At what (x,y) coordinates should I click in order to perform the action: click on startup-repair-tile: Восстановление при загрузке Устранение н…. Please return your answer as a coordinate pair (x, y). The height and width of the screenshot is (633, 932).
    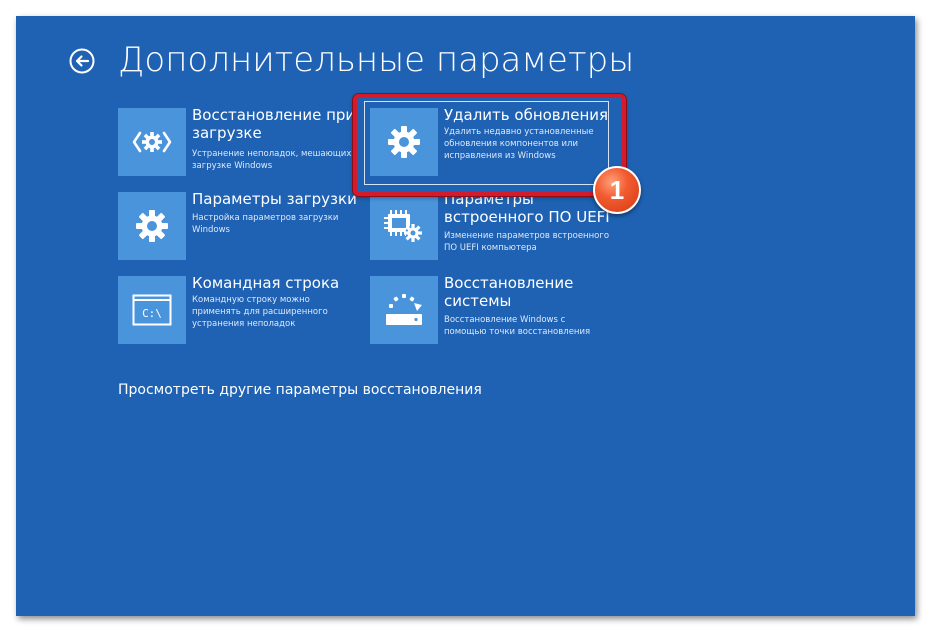
    Looking at the image, I should click on (240, 141).